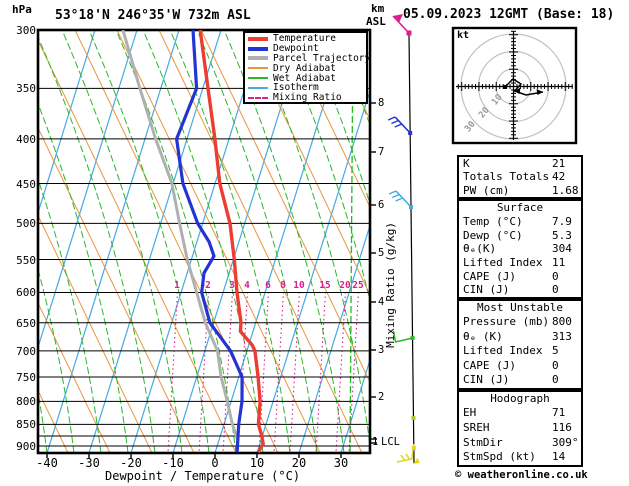 The image size is (629, 486). I want to click on pressure-tick-label: 700, so click(26, 351).